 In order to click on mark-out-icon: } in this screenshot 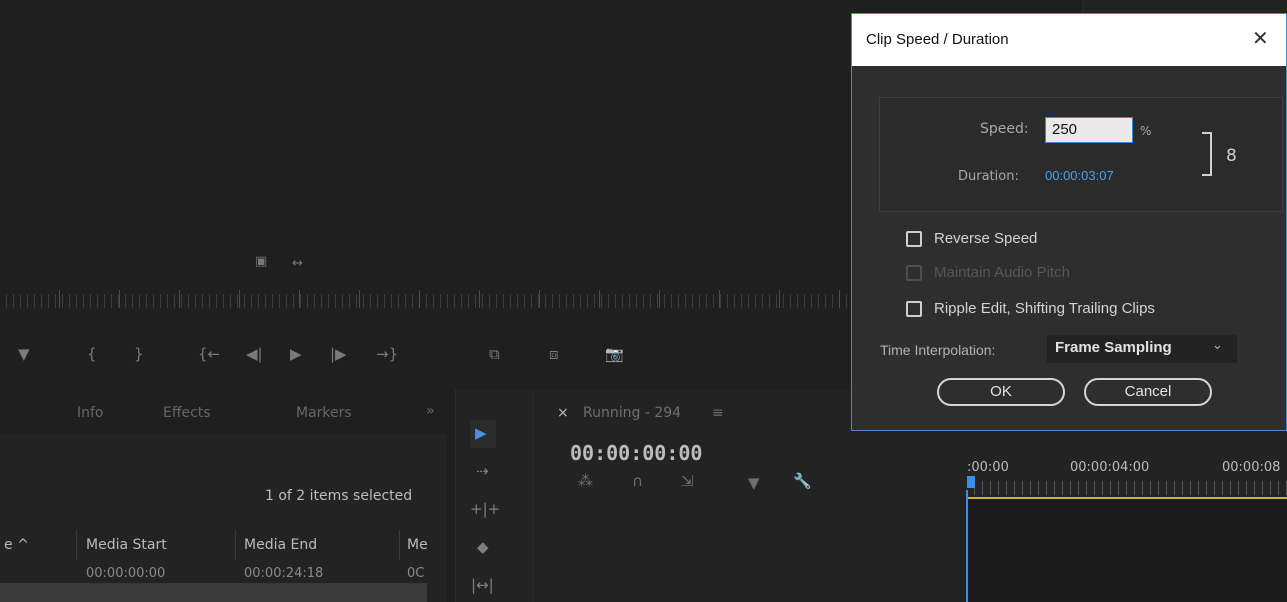, I will do `click(139, 354)`.